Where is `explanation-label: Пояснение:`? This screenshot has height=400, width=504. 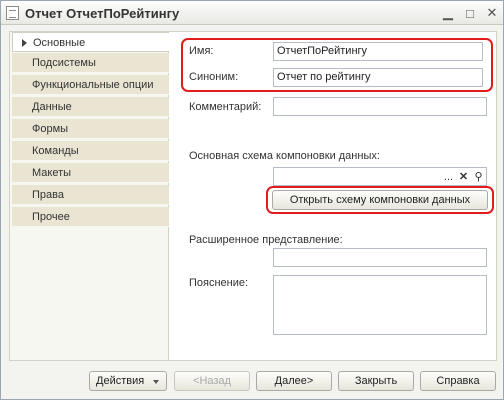
explanation-label: Пояснение: is located at coordinates (219, 283).